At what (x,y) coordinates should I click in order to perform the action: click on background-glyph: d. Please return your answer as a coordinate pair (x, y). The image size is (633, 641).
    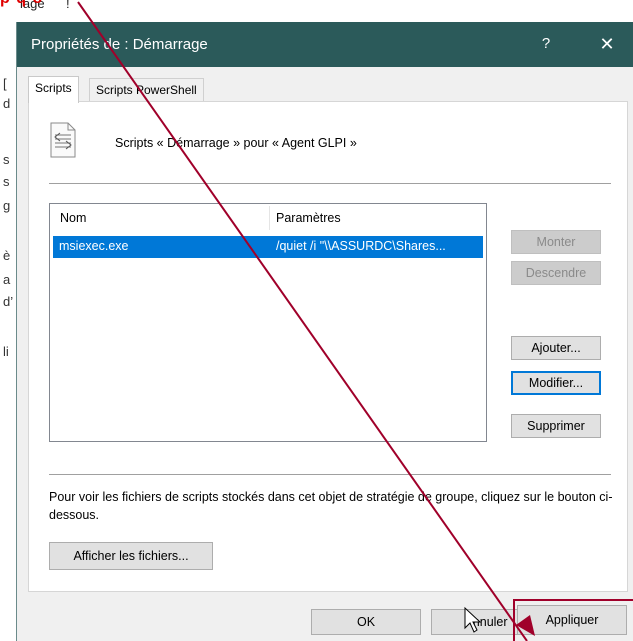
    Looking at the image, I should click on (7, 103).